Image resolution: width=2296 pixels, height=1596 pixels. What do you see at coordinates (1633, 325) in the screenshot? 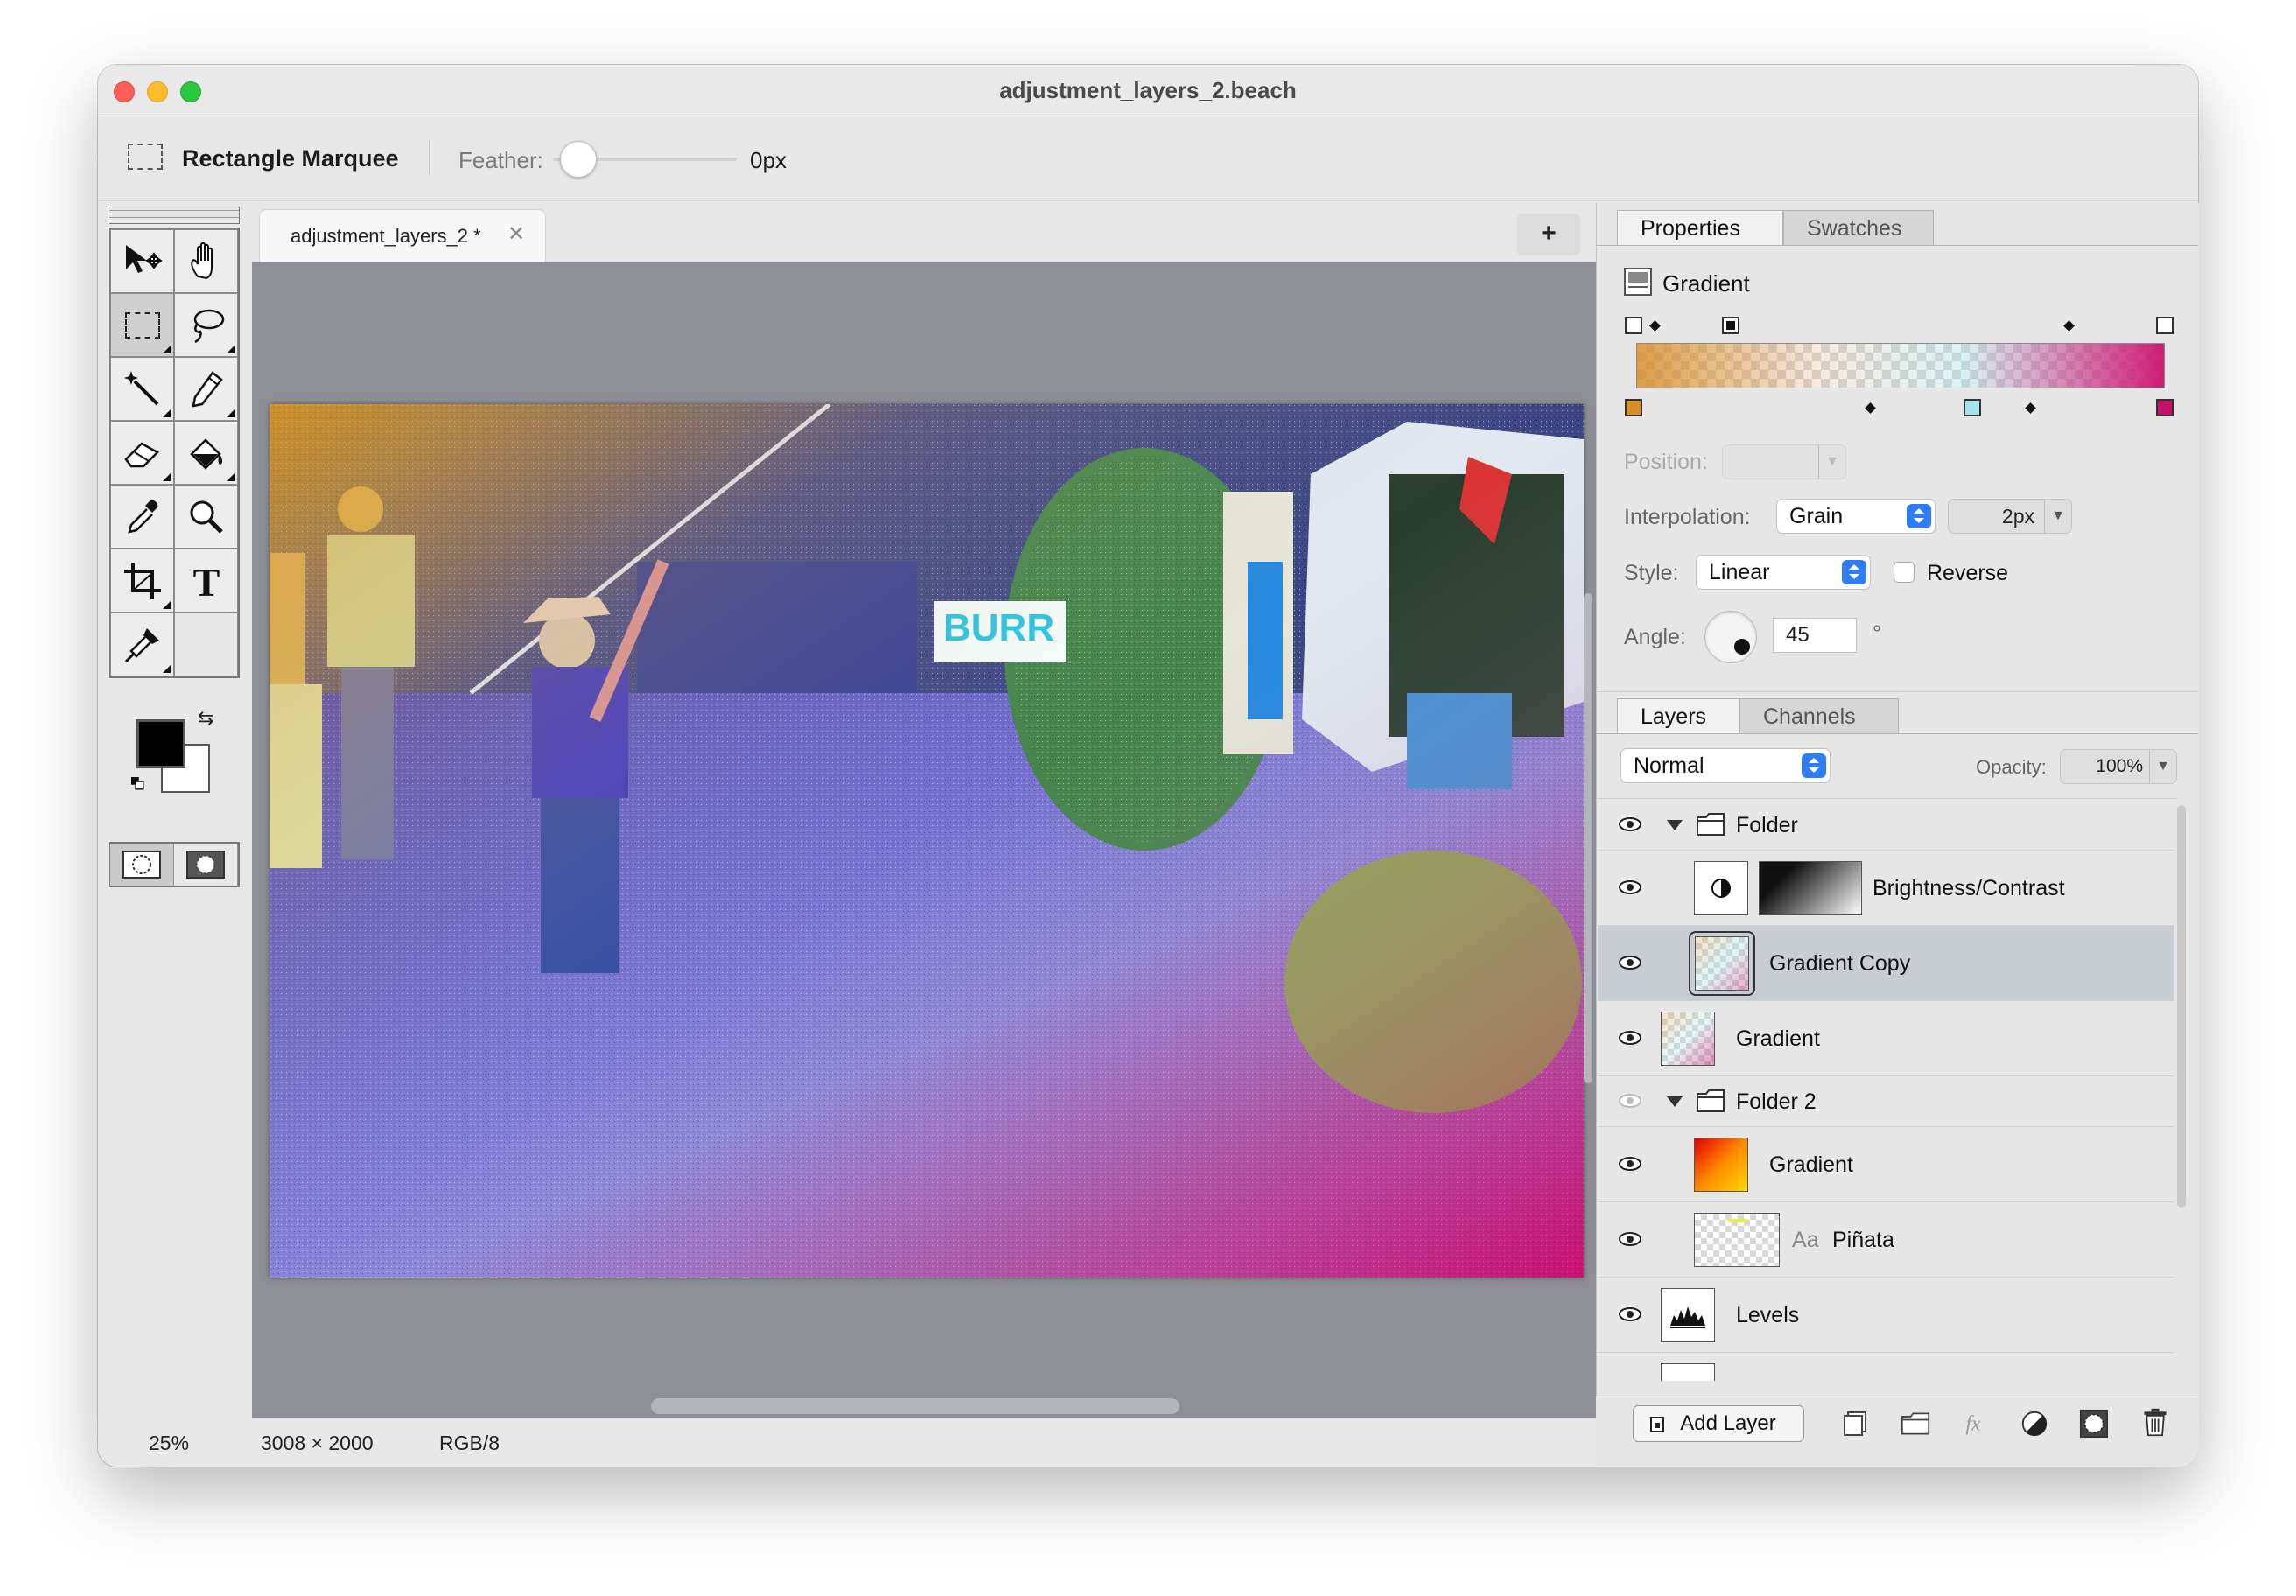
I see `opacity-stop-left` at bounding box center [1633, 325].